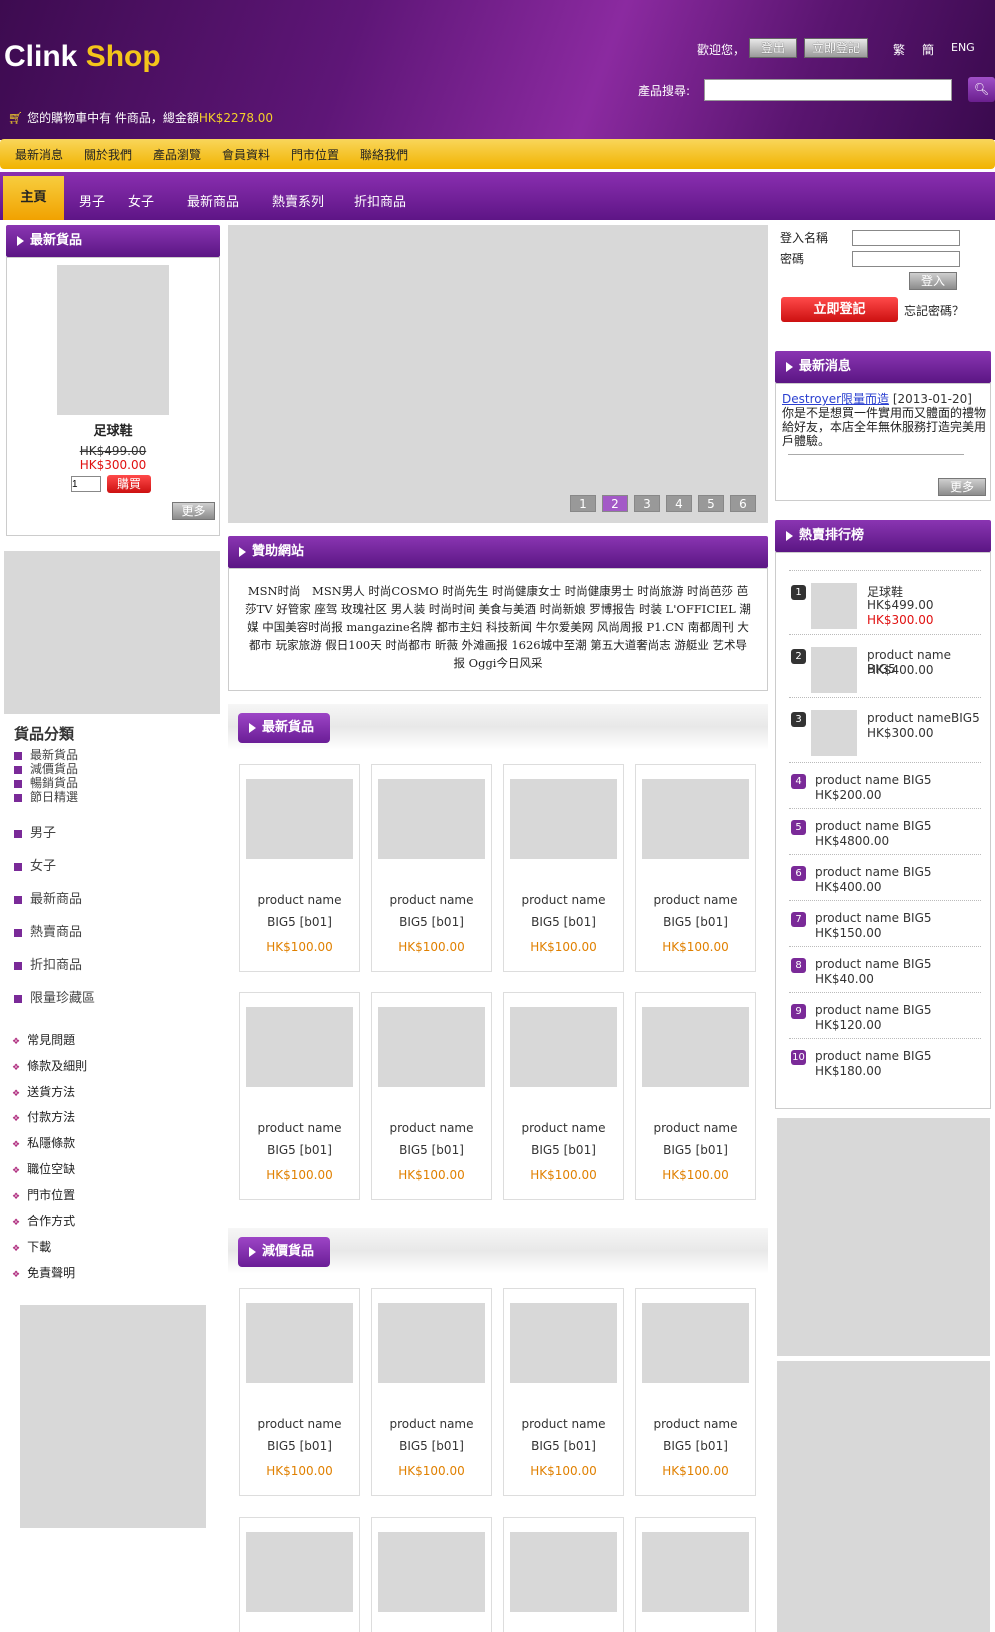 The image size is (995, 1632). I want to click on search-input, so click(828, 90).